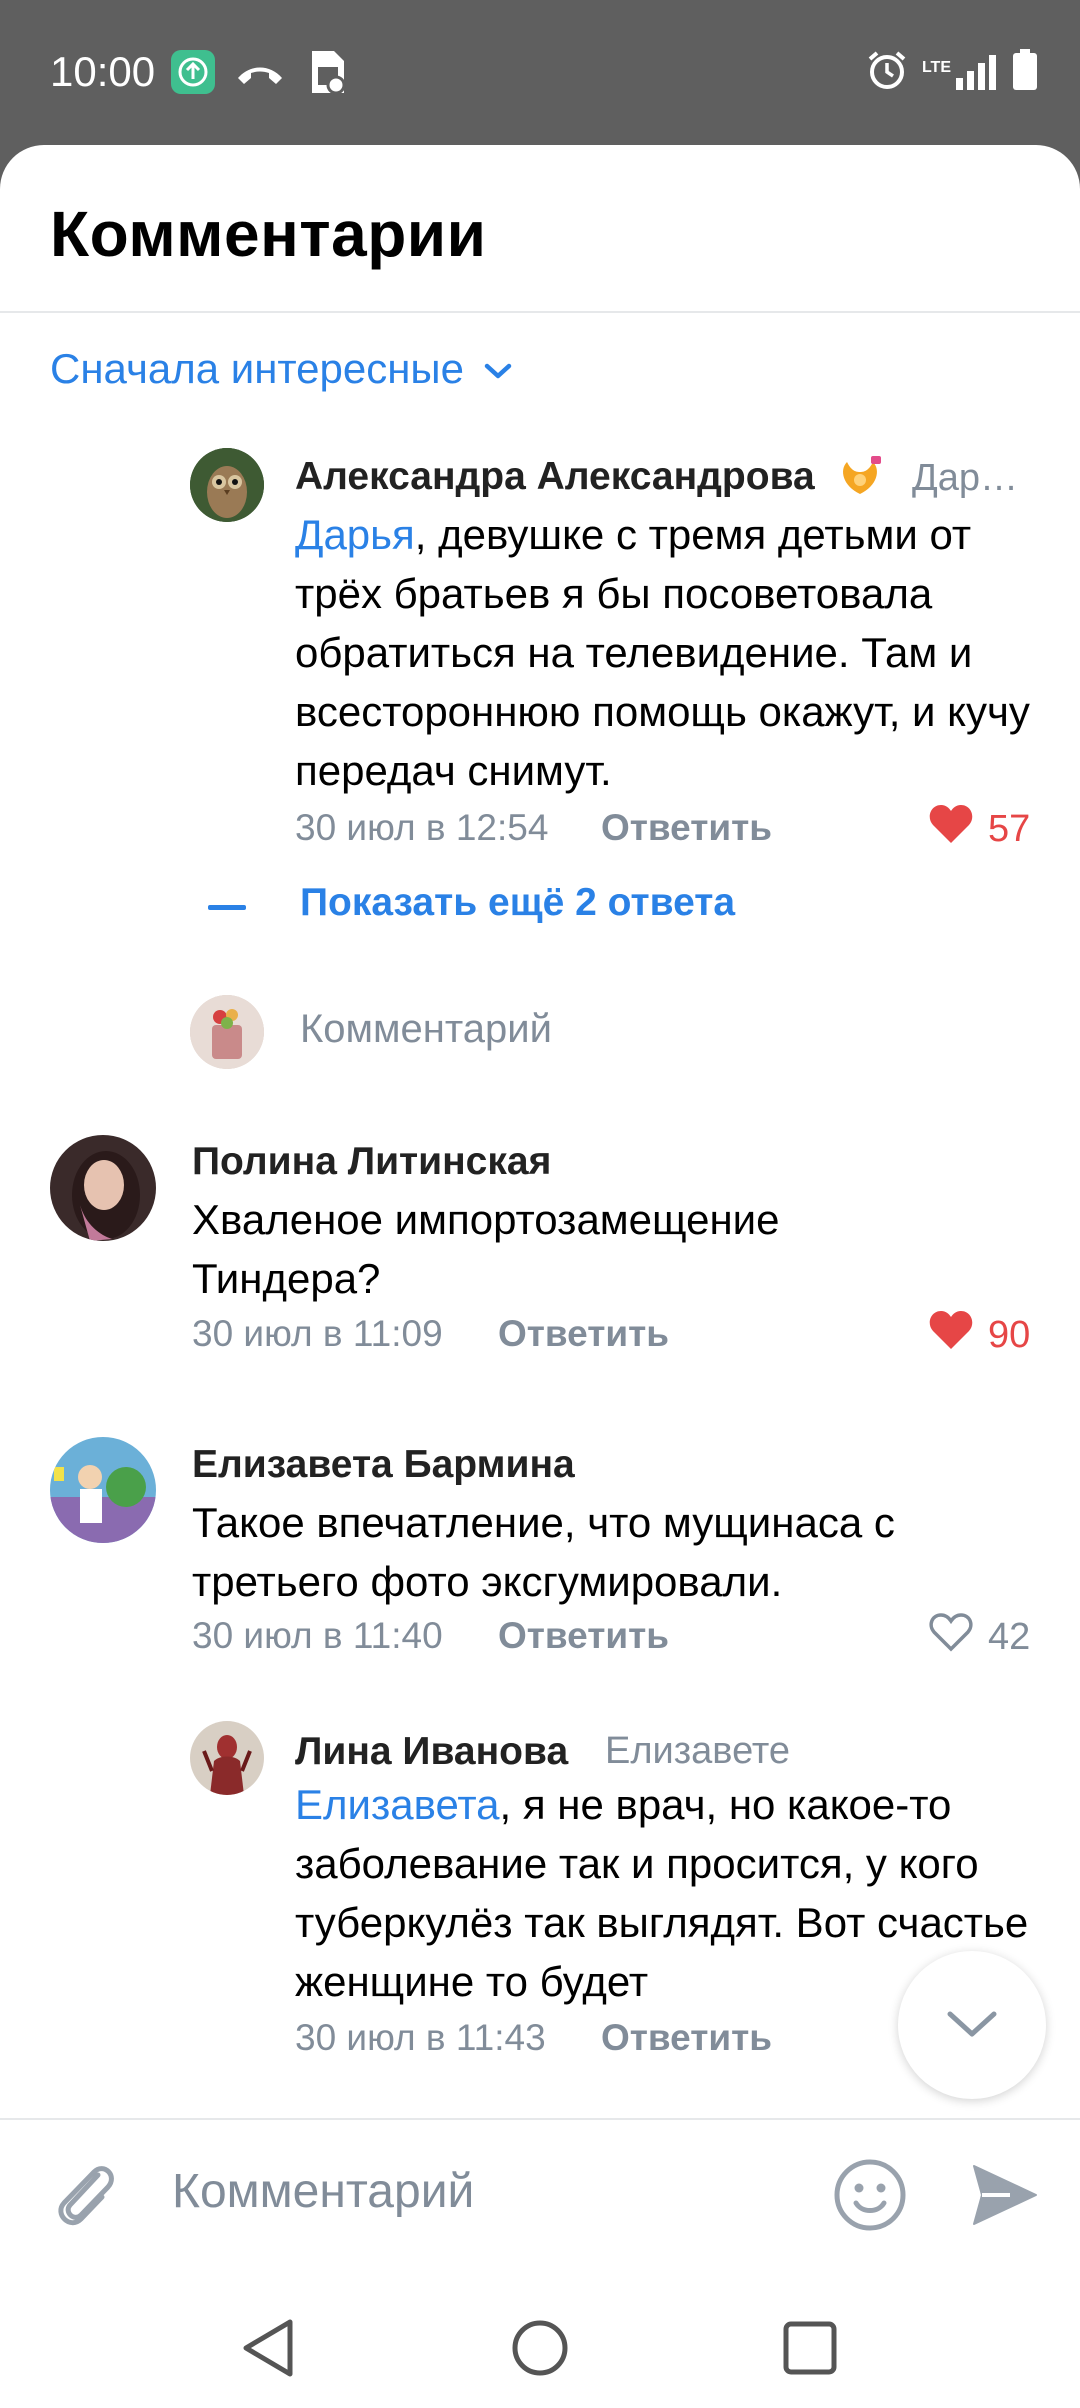 This screenshot has width=1080, height=2408. I want to click on status-time: 10:00, so click(103, 71).